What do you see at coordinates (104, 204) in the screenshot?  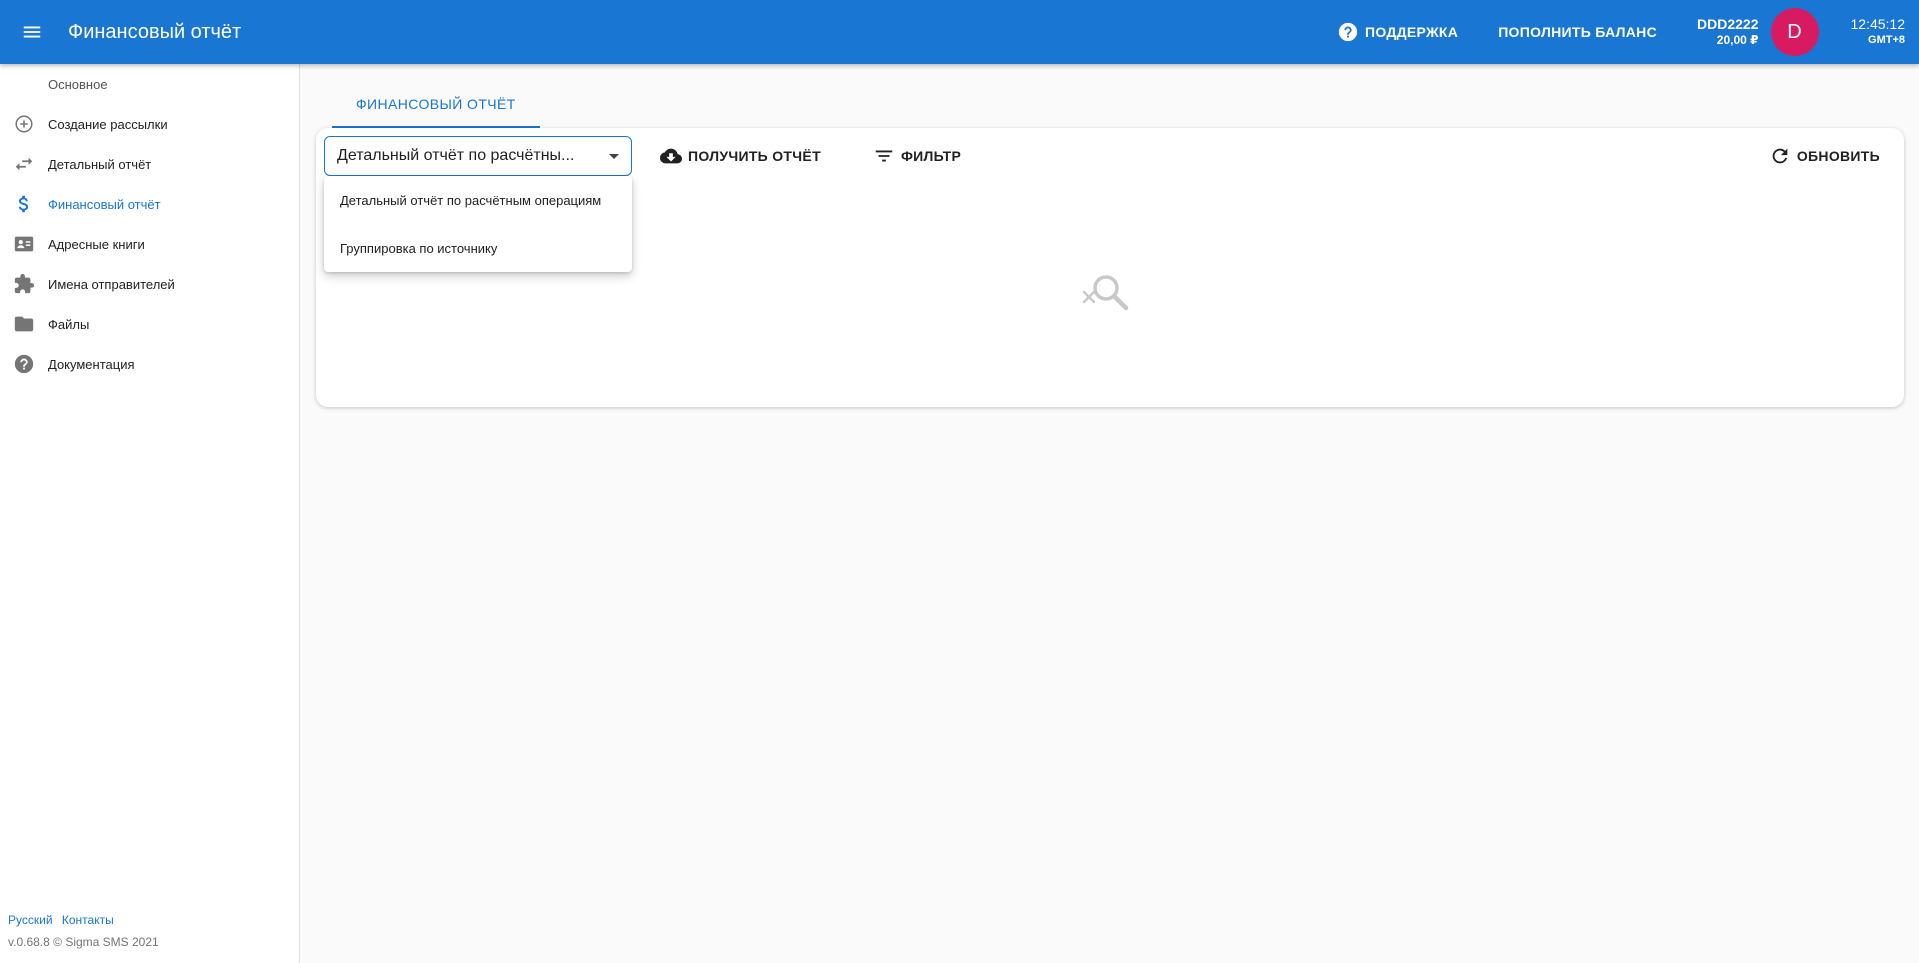 I see `sidebar-item-label: Финансовый отчёт` at bounding box center [104, 204].